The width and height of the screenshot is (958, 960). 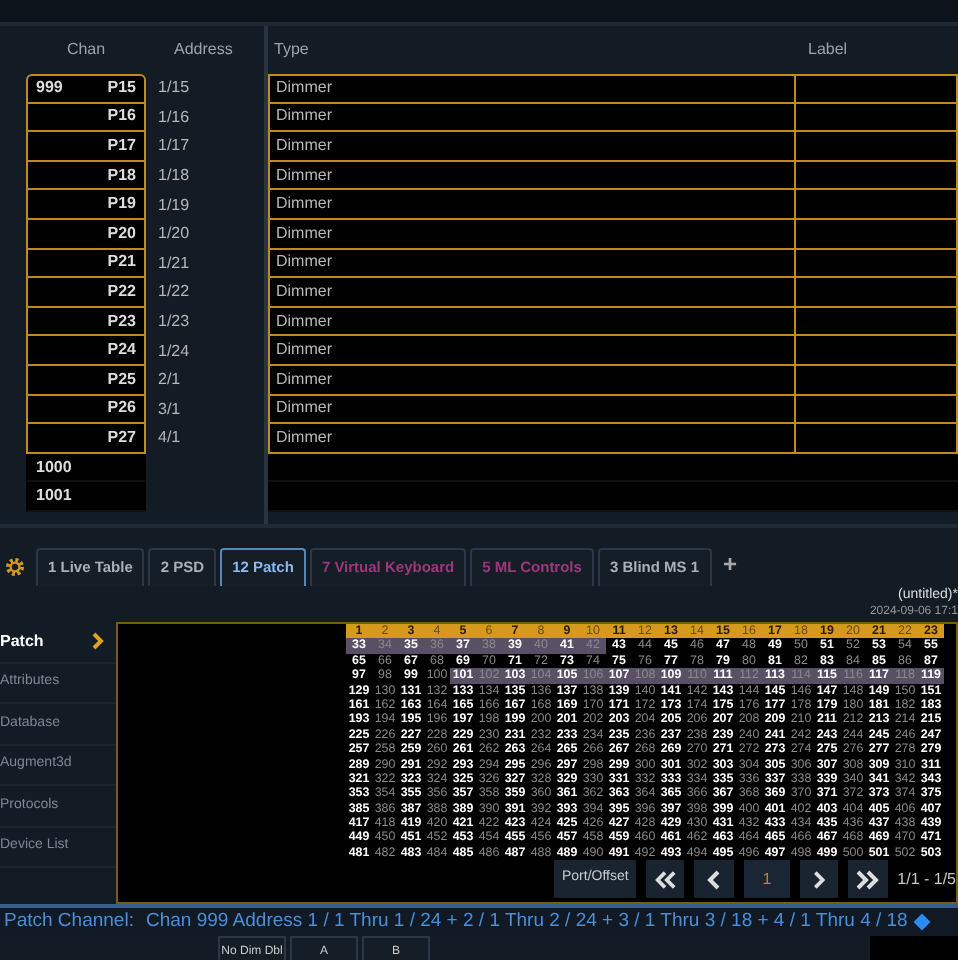 What do you see at coordinates (173, 205) in the screenshot?
I see `address-cell-text: 1/19` at bounding box center [173, 205].